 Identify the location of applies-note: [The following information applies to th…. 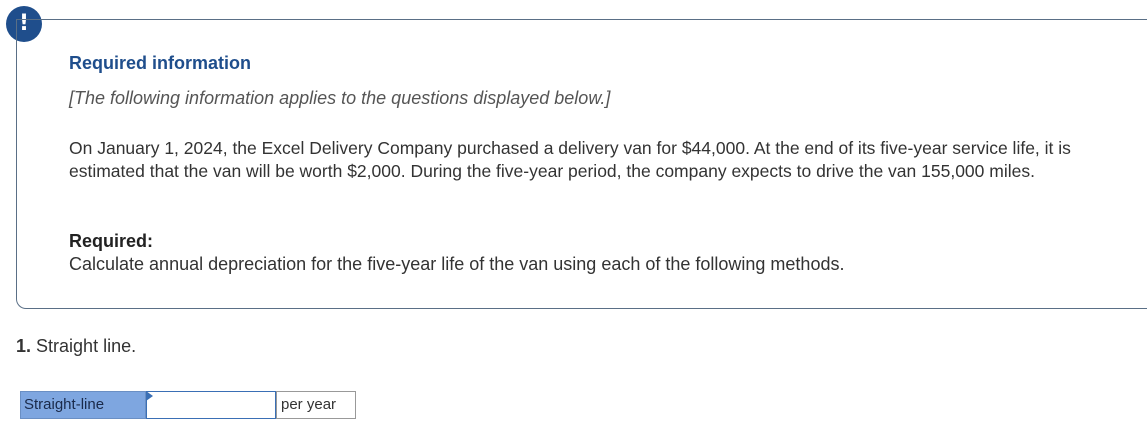
(340, 98).